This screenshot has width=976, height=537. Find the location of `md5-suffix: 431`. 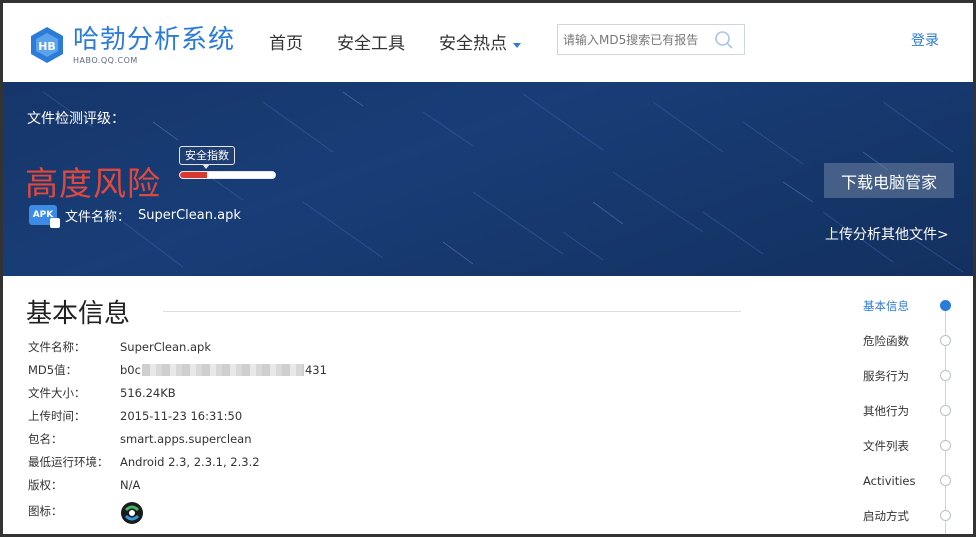

md5-suffix: 431 is located at coordinates (315, 369).